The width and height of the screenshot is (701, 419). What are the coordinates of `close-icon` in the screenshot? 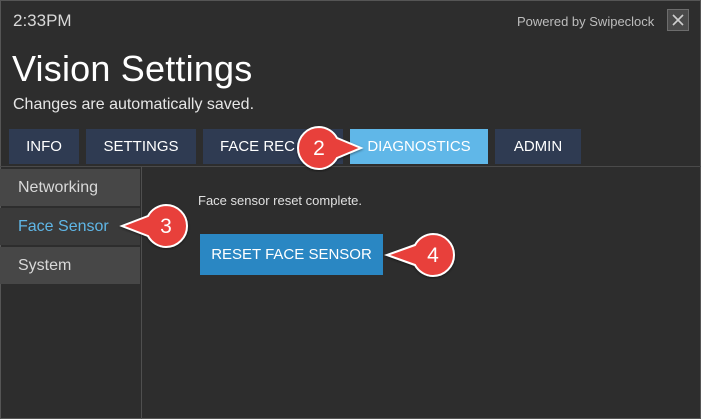 It's located at (678, 20).